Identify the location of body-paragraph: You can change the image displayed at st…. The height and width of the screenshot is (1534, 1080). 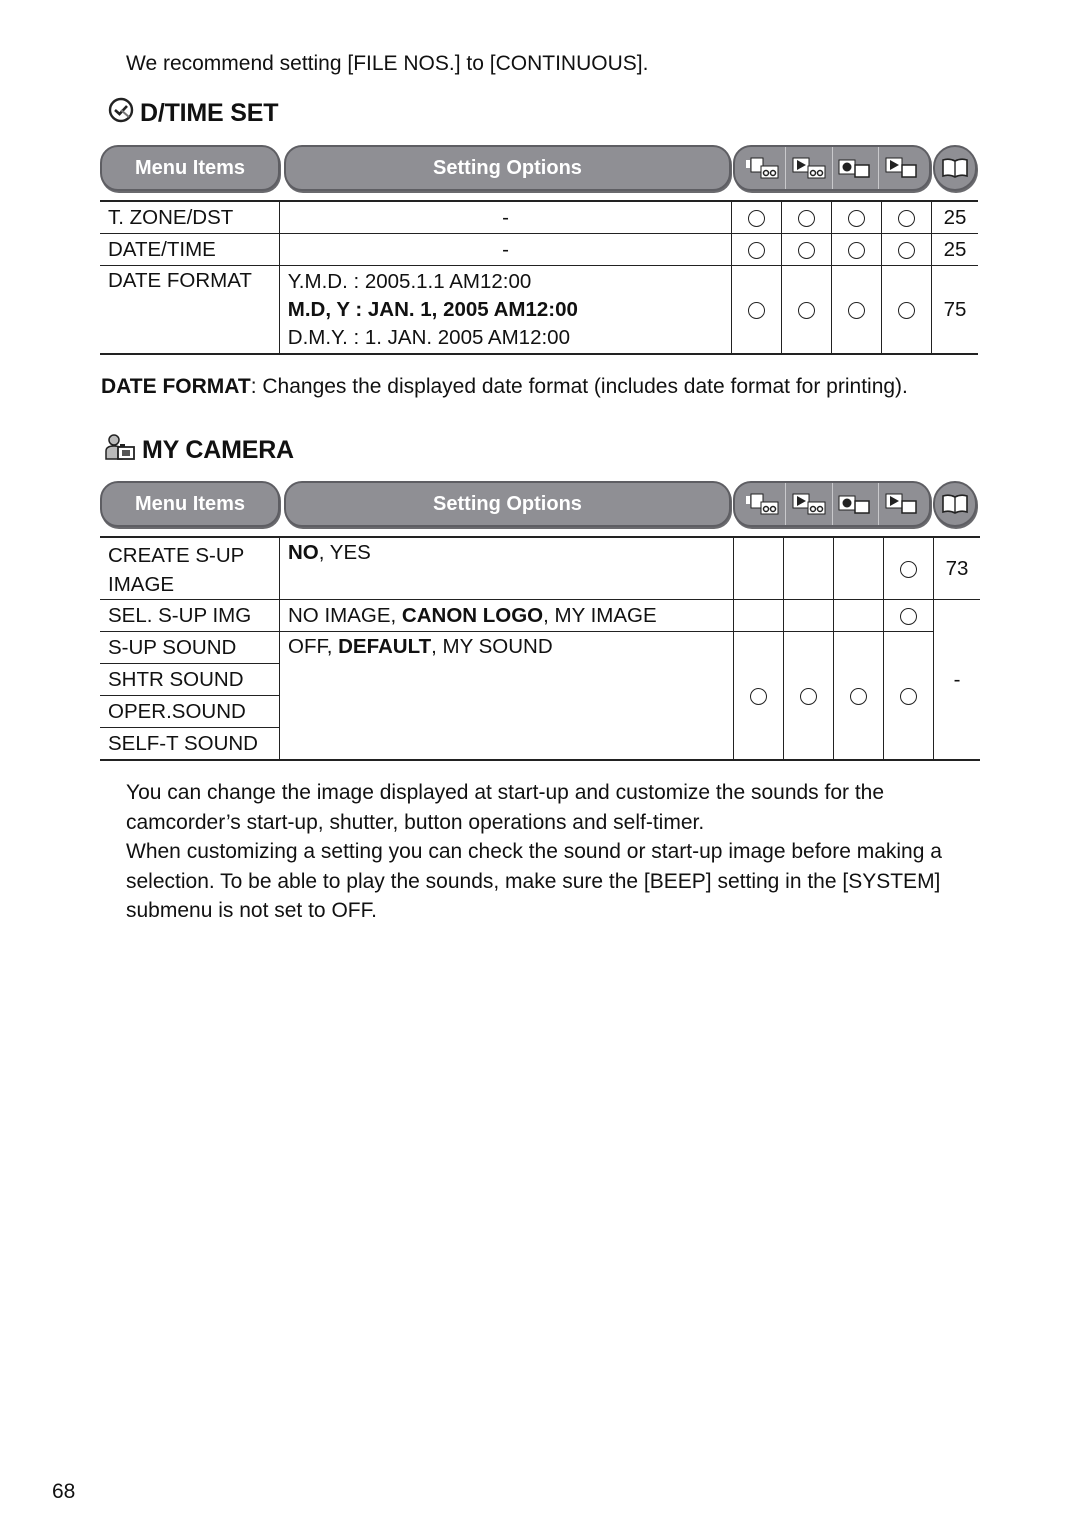
(556, 852).